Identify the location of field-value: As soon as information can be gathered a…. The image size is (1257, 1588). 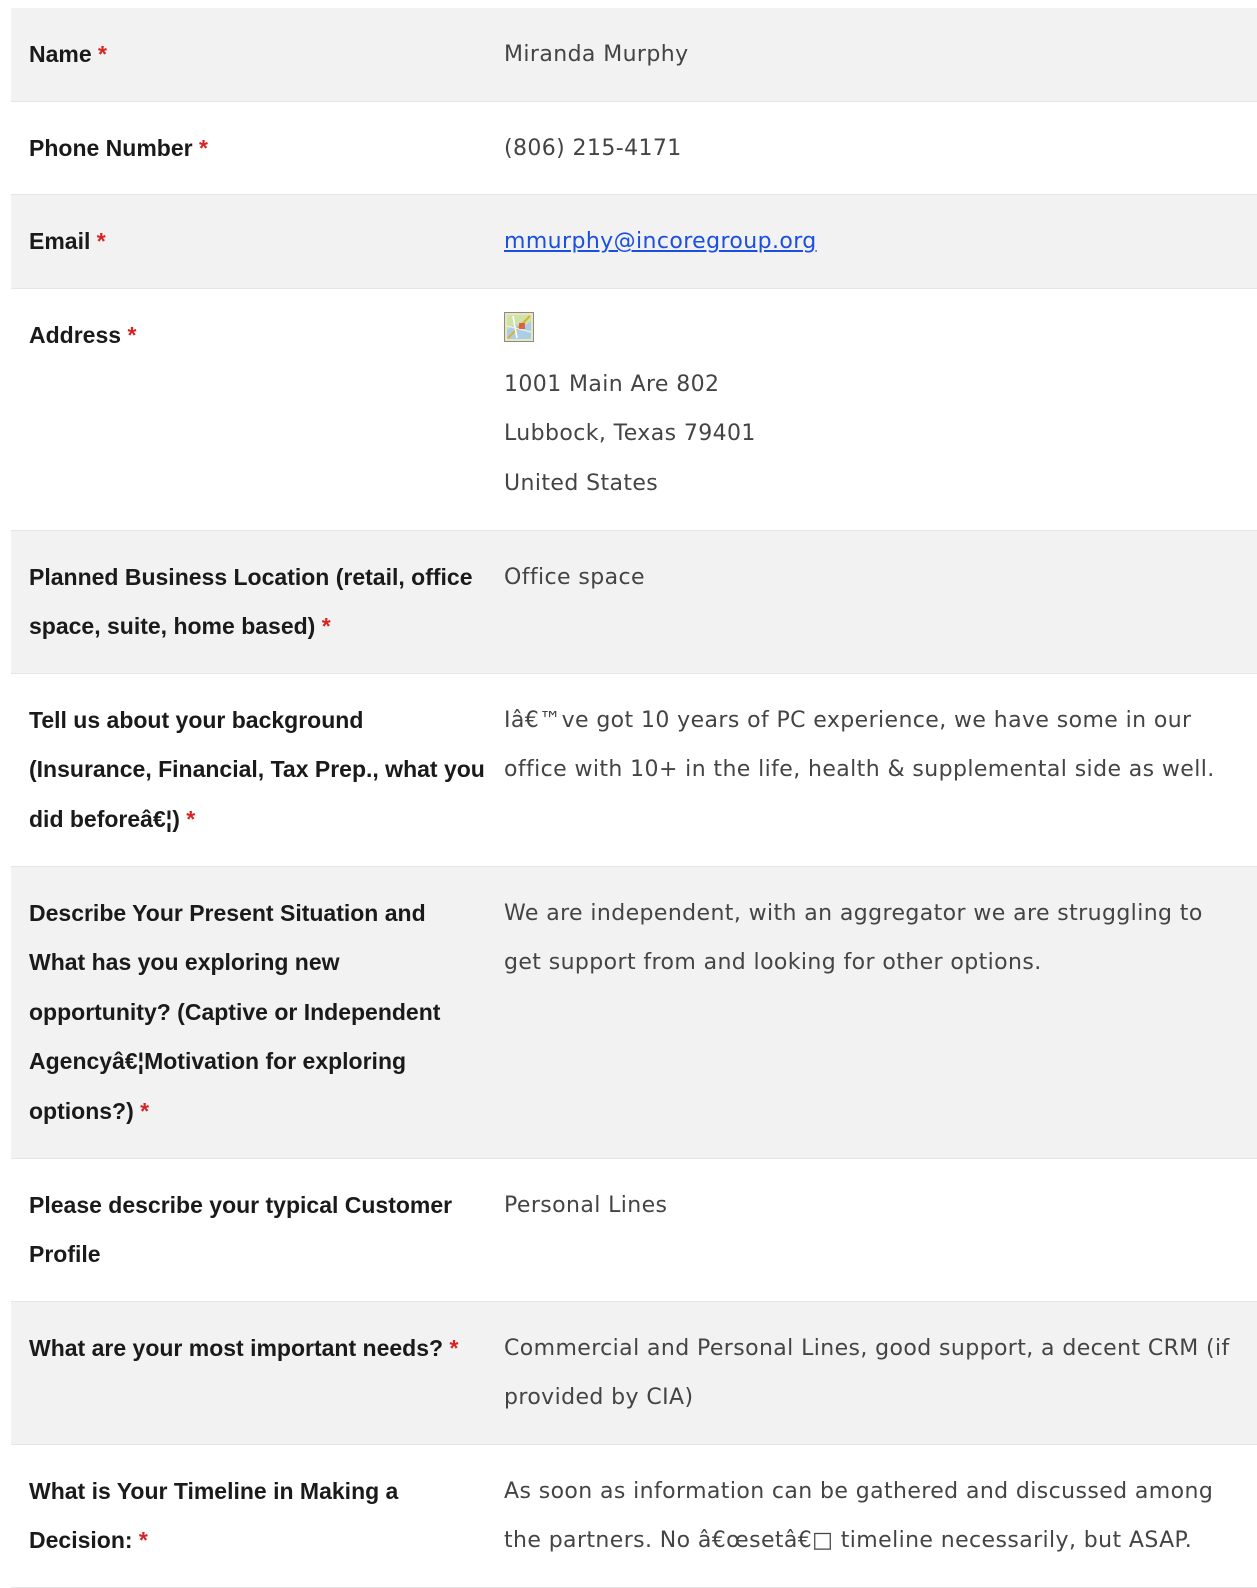
(859, 1516).